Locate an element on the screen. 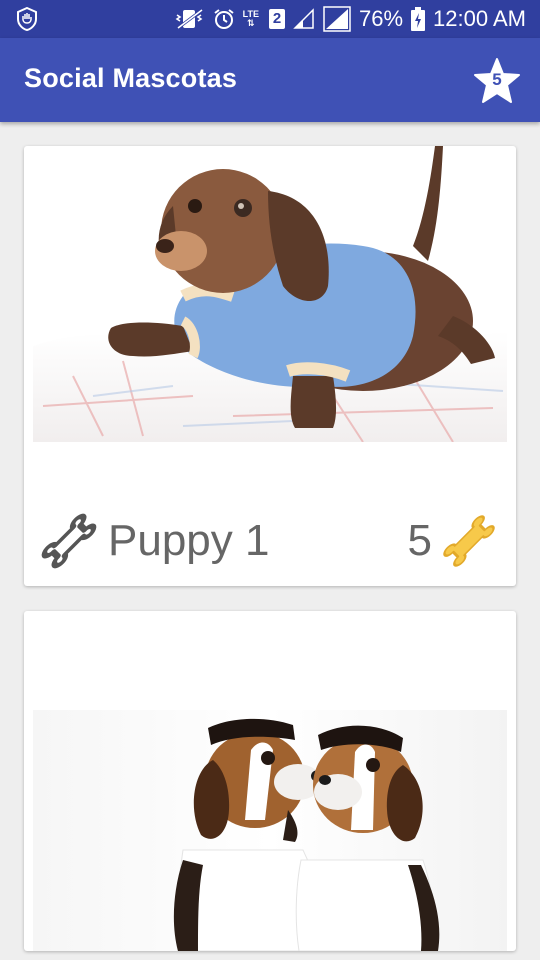 The image size is (540, 960). favorites-button: 5 is located at coordinates (497, 81).